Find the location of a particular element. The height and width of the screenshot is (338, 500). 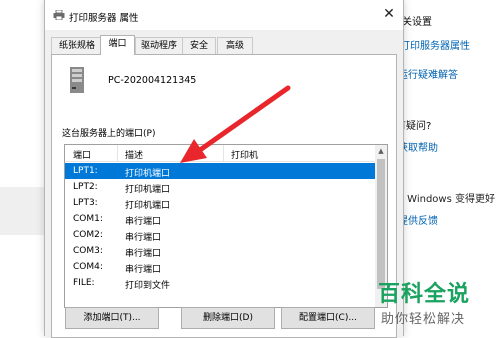

column-header-port: 端口 is located at coordinates (82, 154).